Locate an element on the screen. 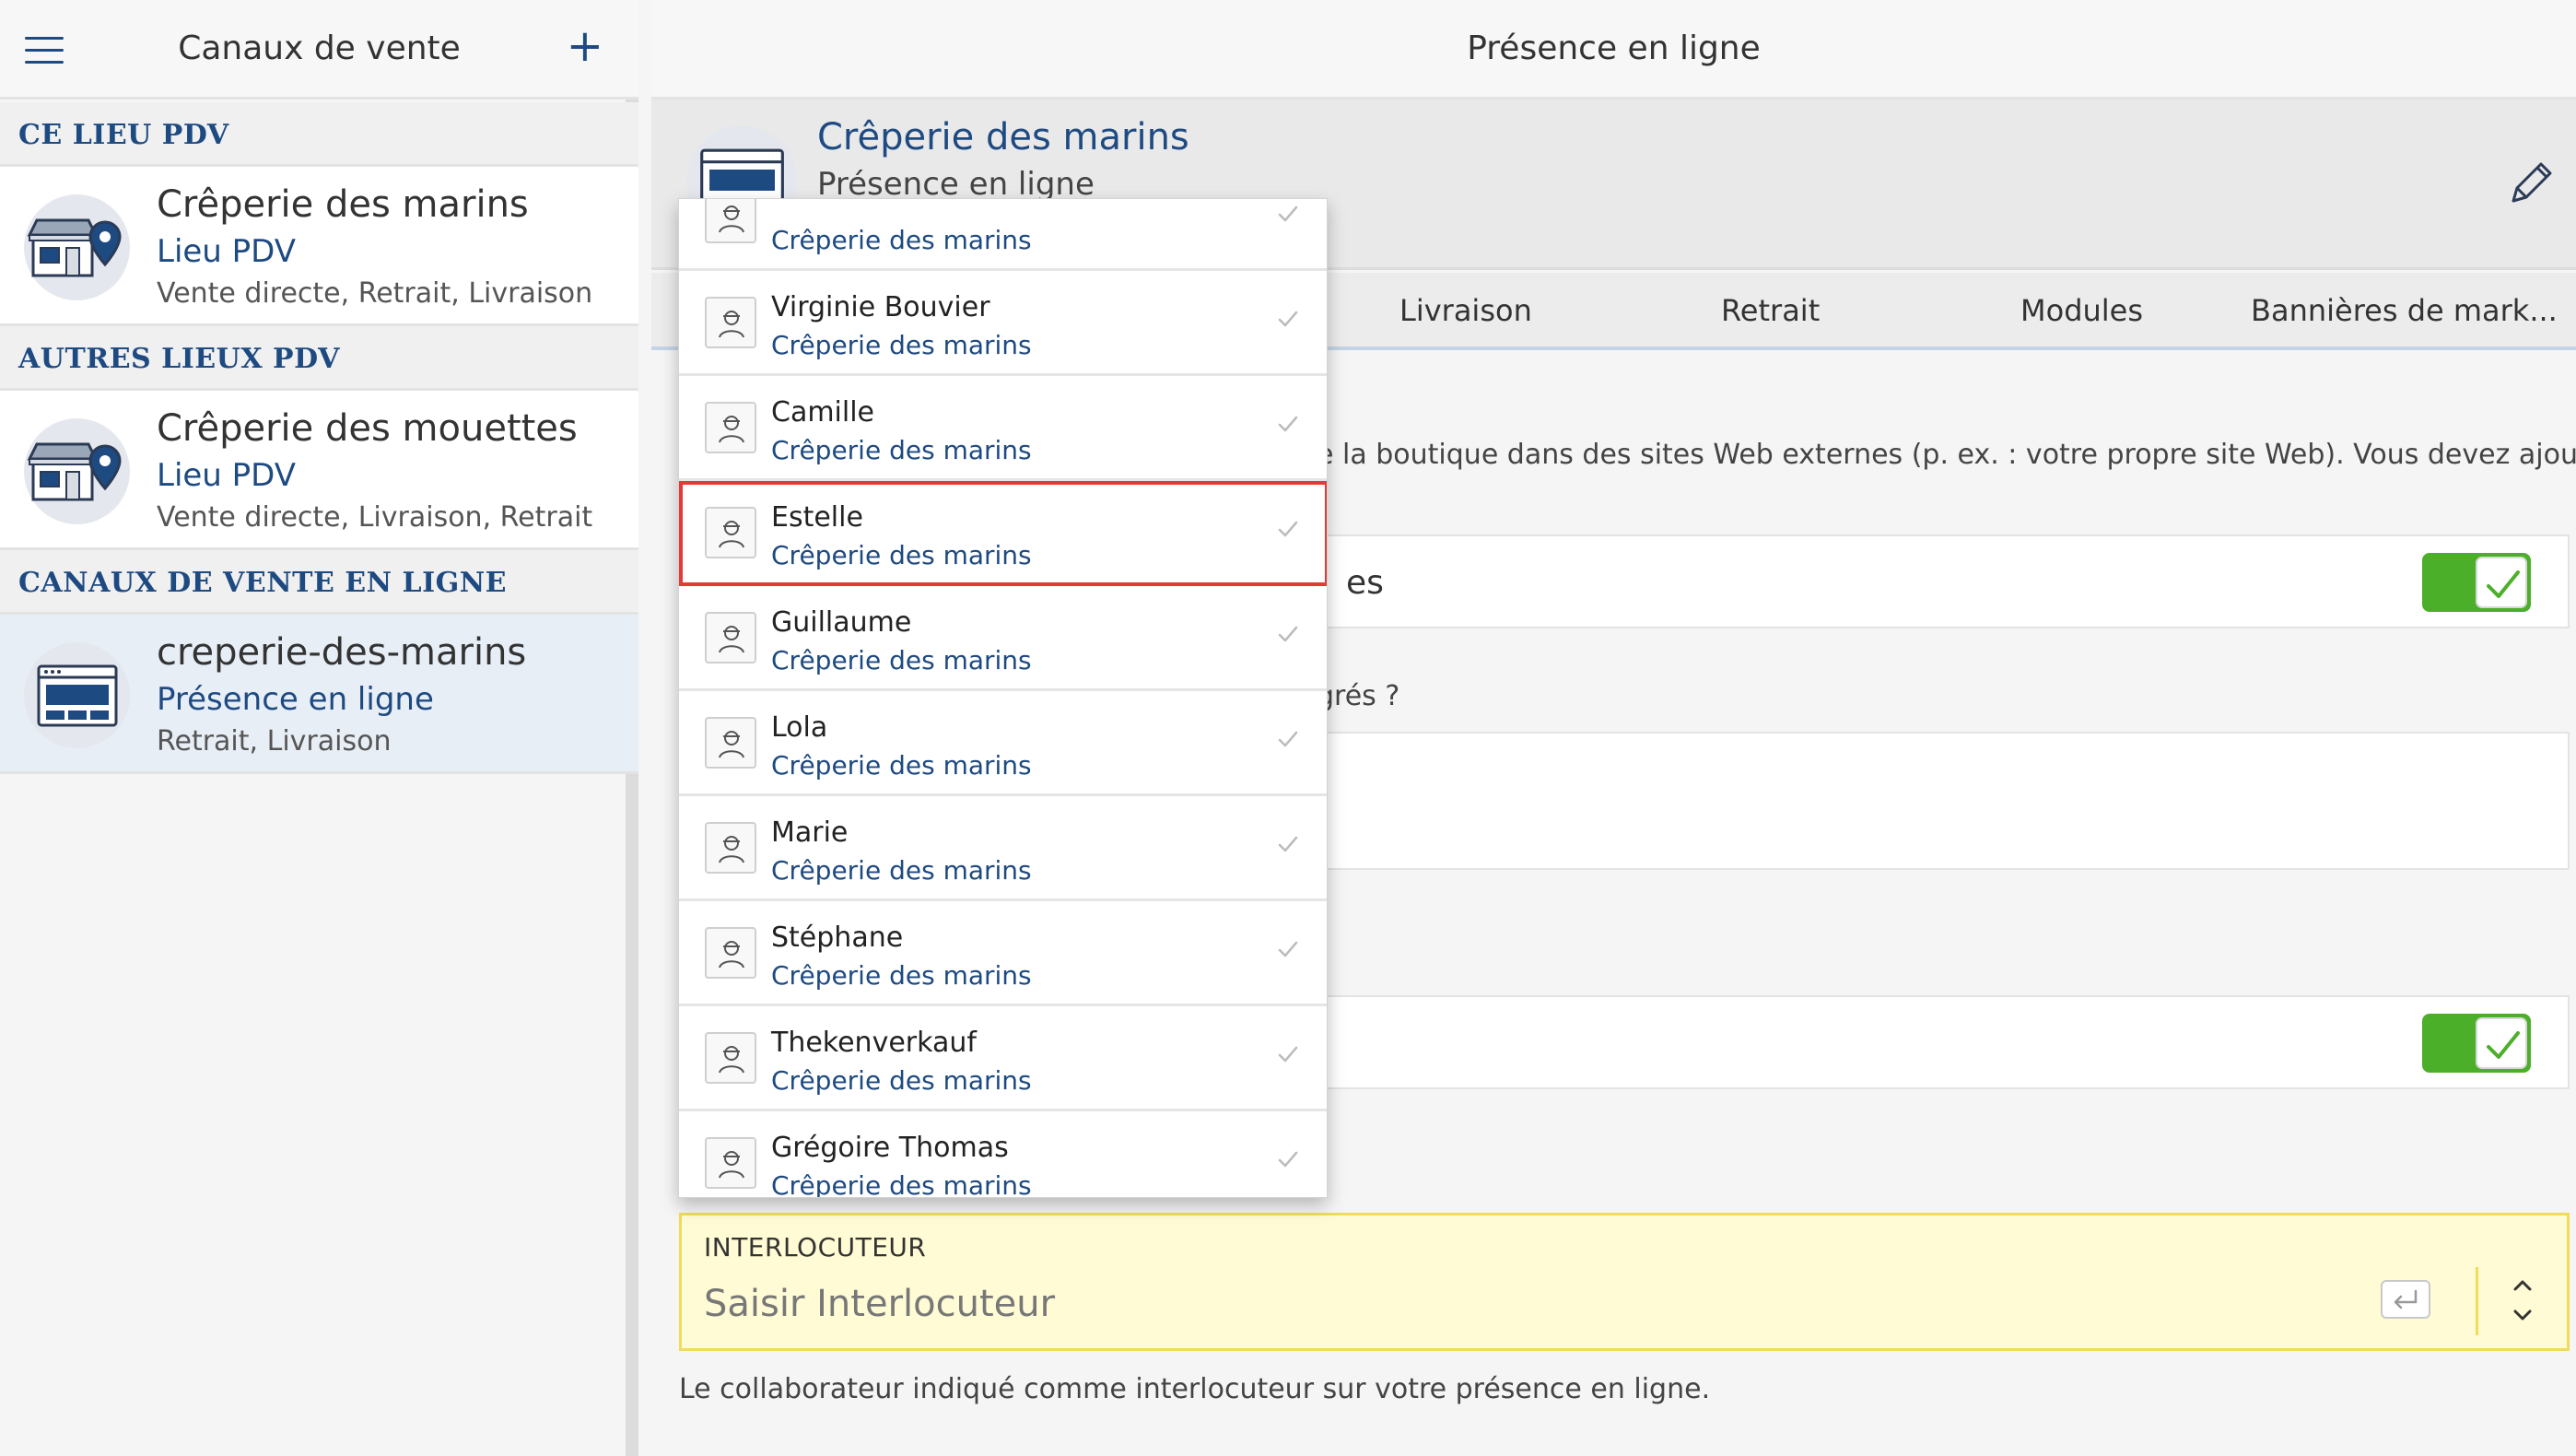  section-header-other-locations: AUTRES LIEUX PDV is located at coordinates (319, 358).